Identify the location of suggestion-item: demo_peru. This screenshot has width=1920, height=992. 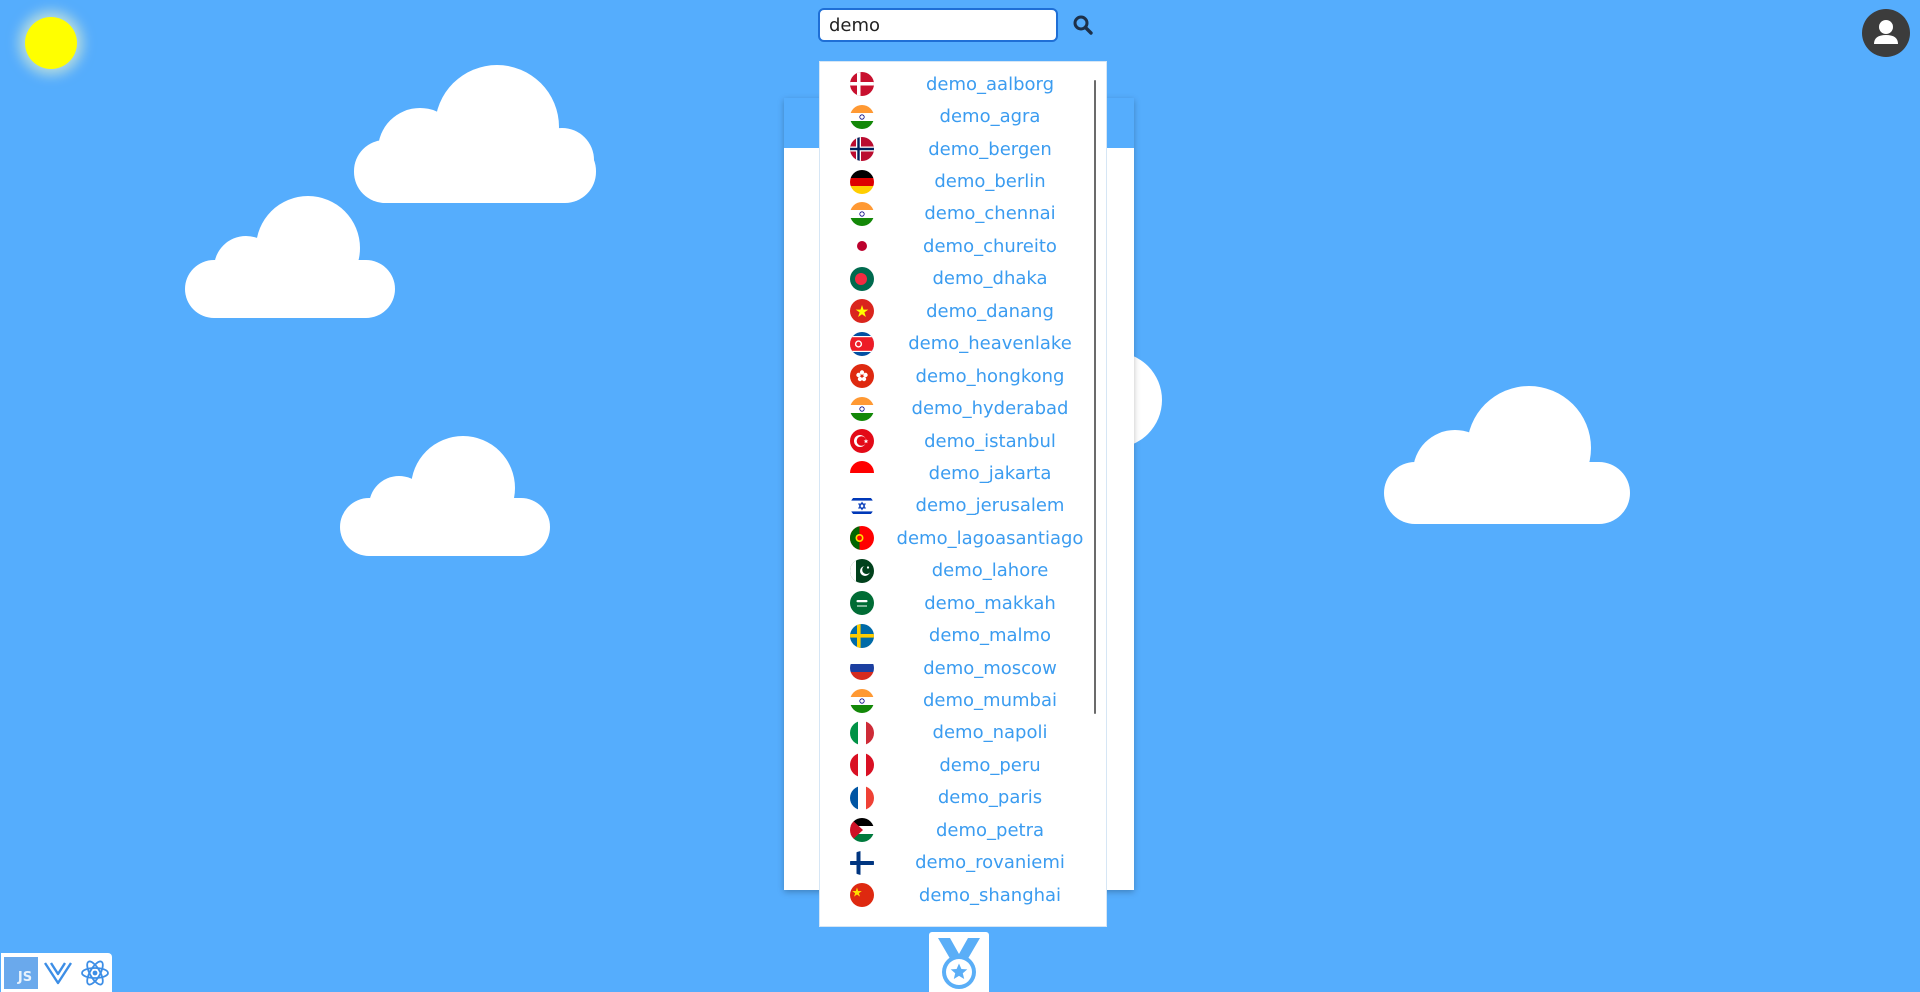
(963, 765).